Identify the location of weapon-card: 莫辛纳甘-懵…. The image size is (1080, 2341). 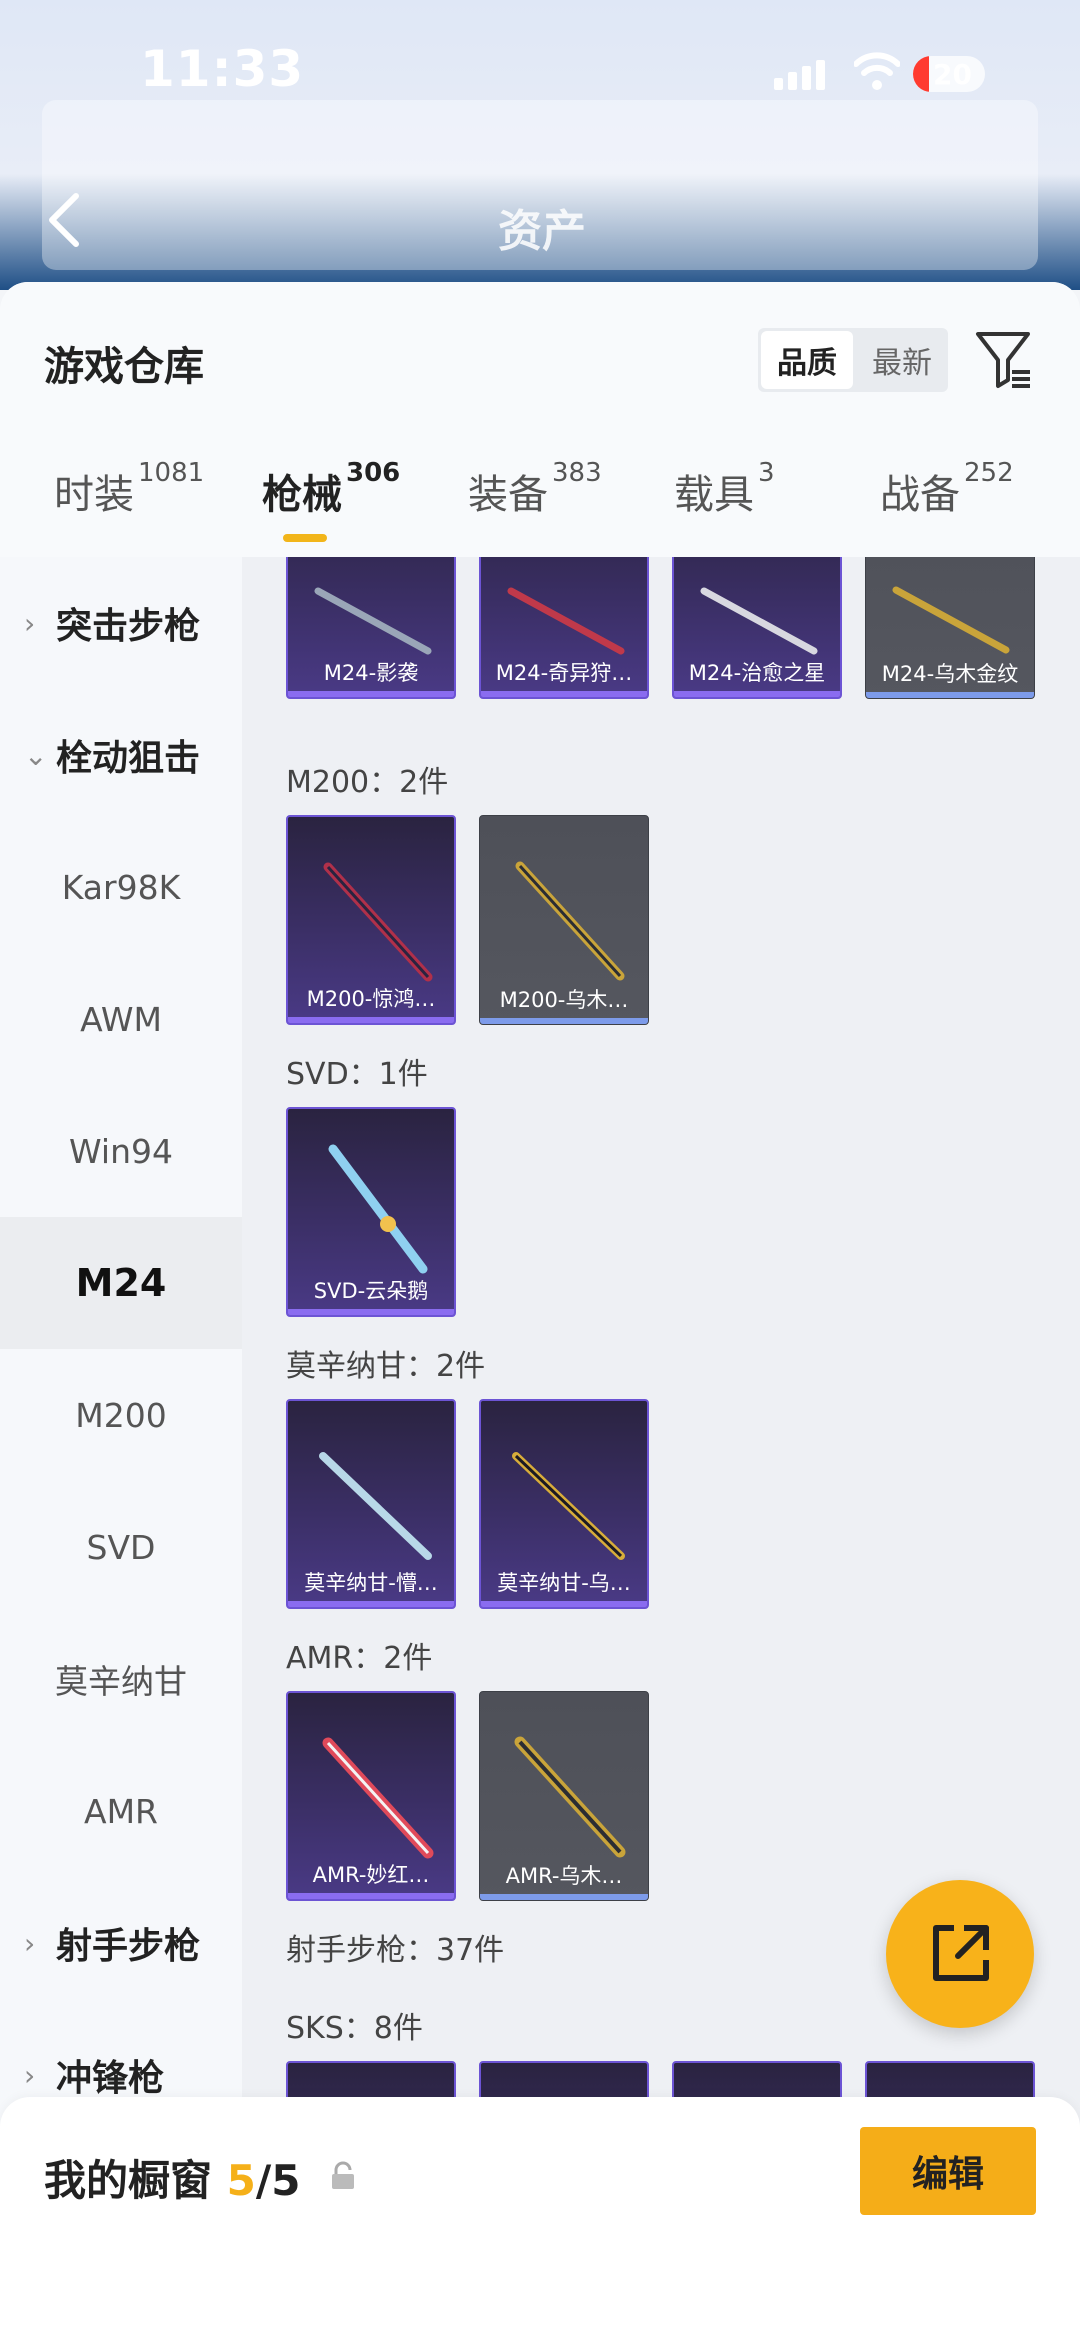
(371, 1504).